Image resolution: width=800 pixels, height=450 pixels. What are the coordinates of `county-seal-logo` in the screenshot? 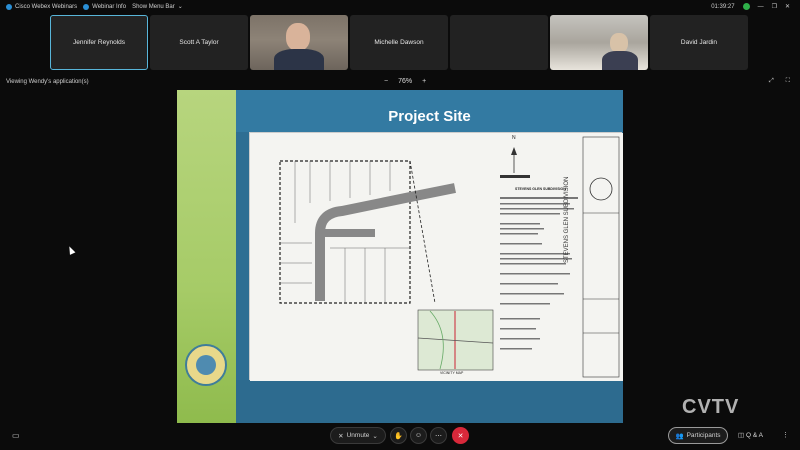 It's located at (206, 365).